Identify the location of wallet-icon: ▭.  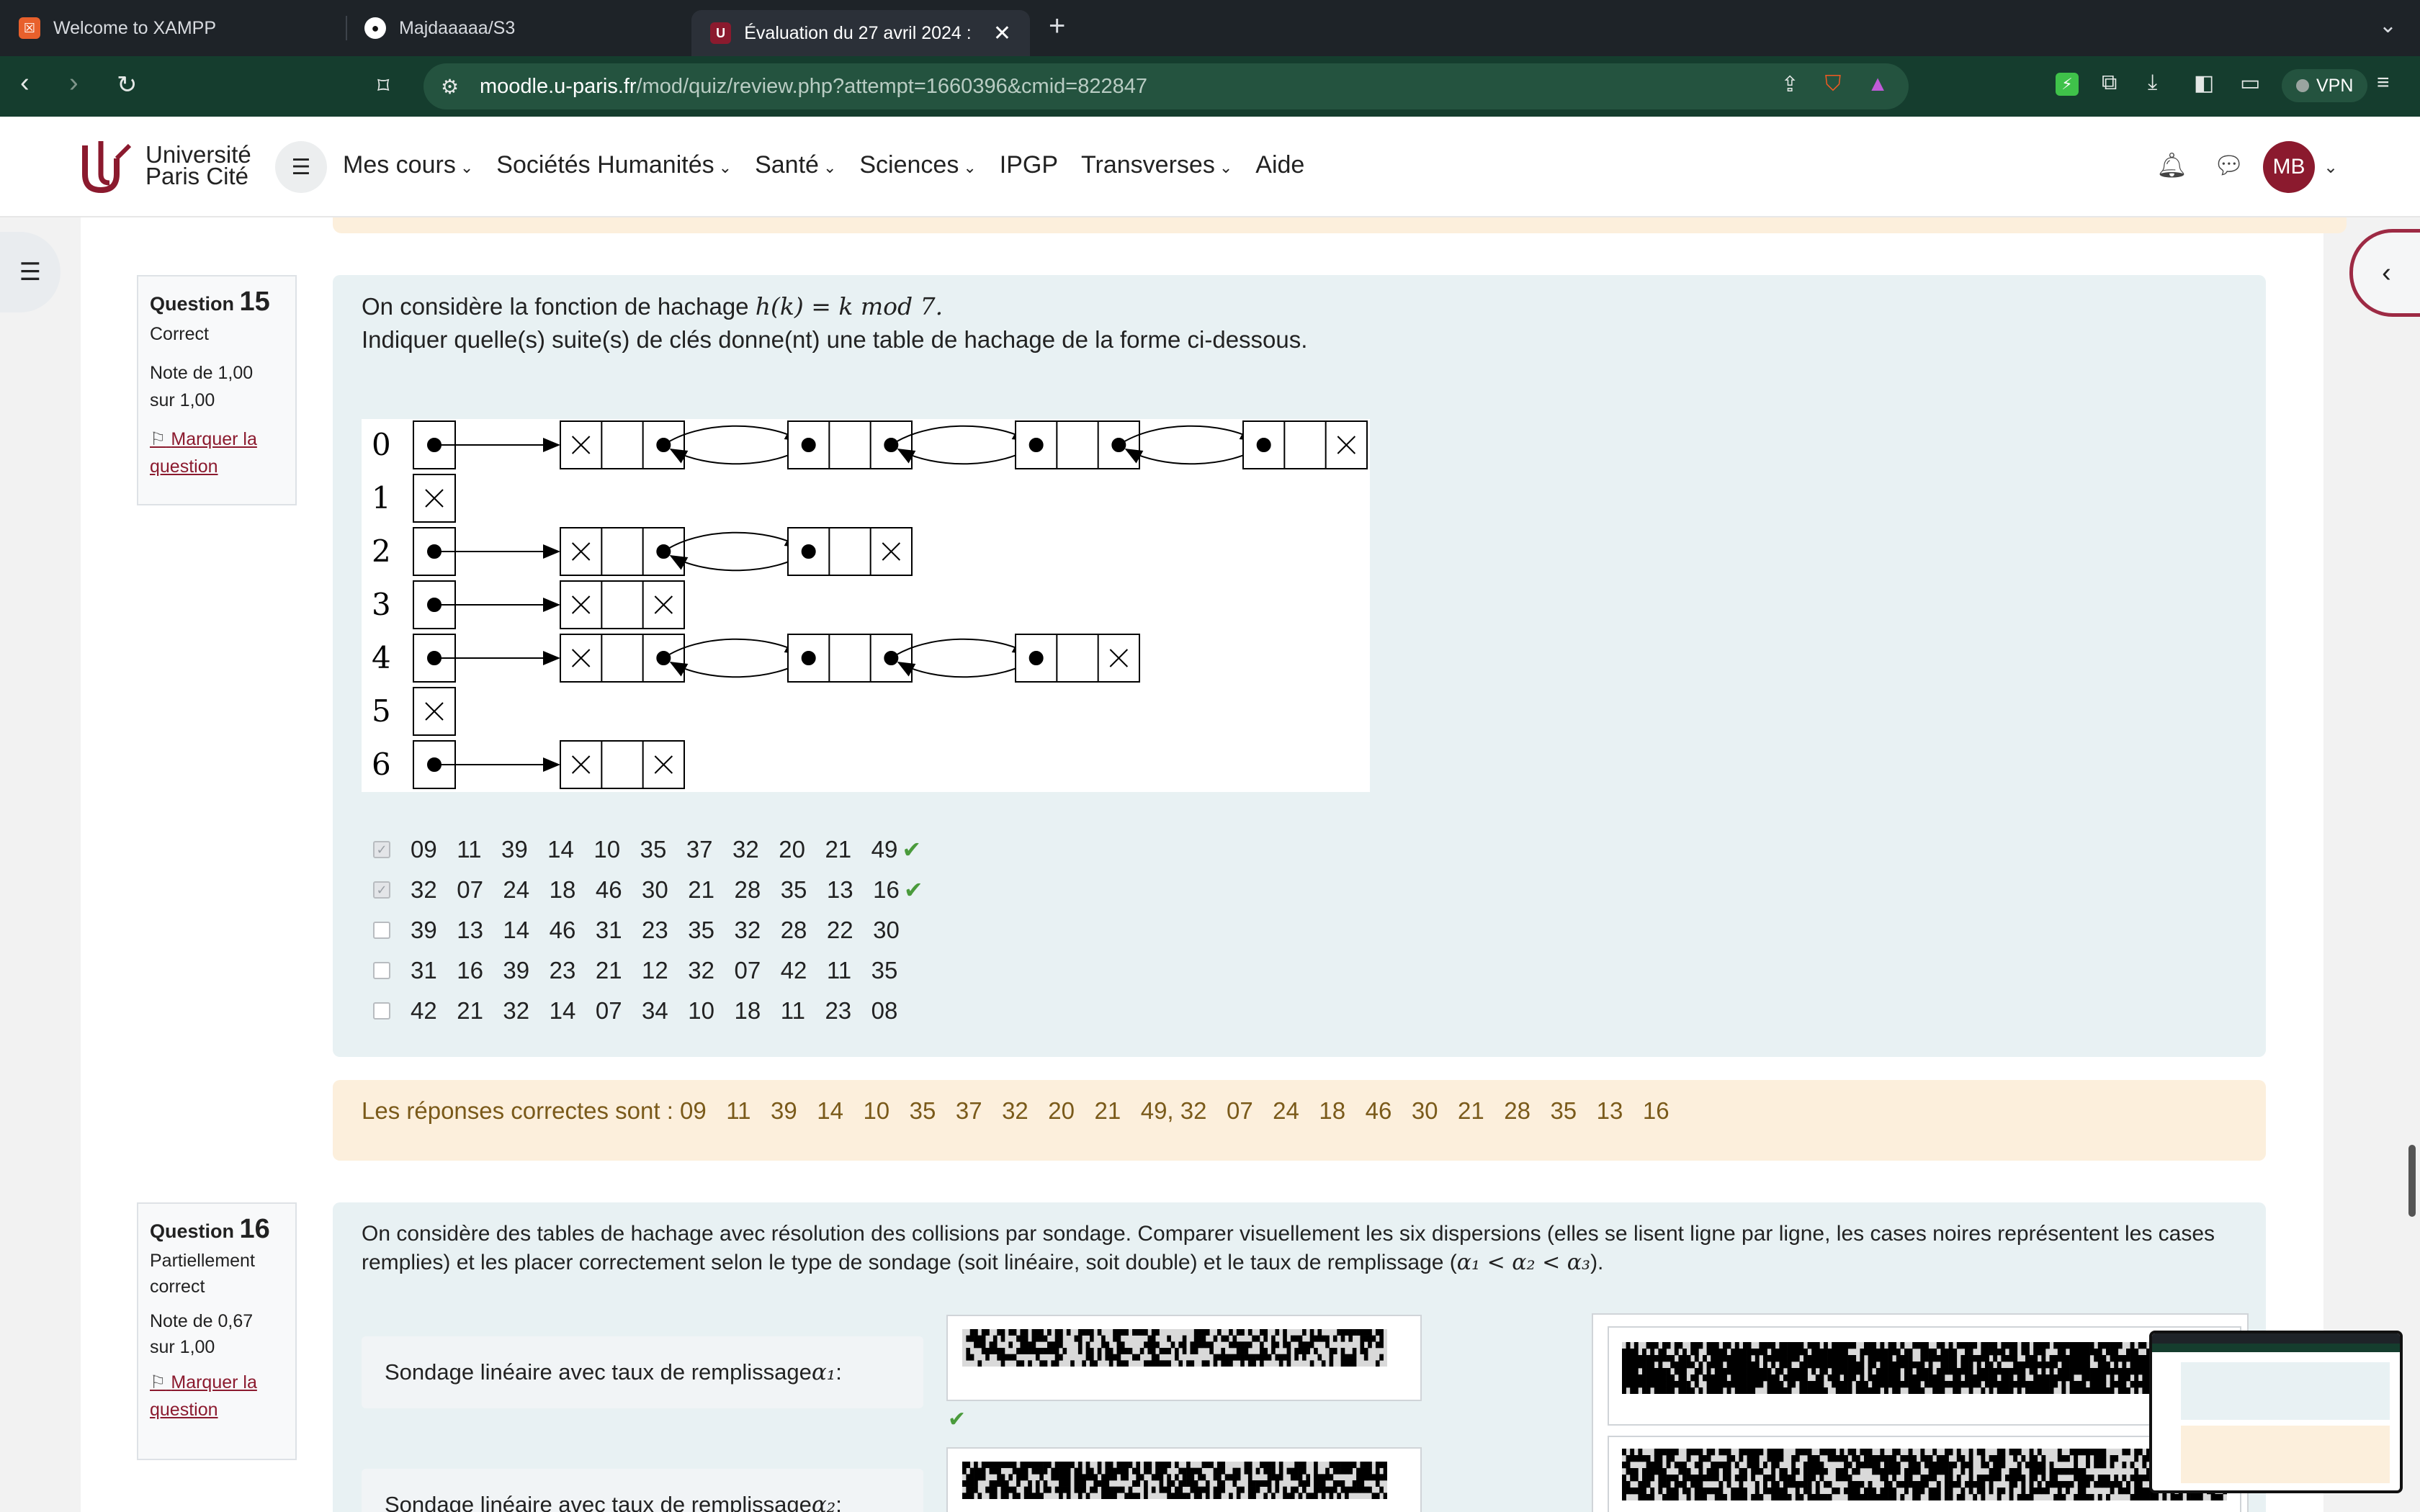
(2250, 83).